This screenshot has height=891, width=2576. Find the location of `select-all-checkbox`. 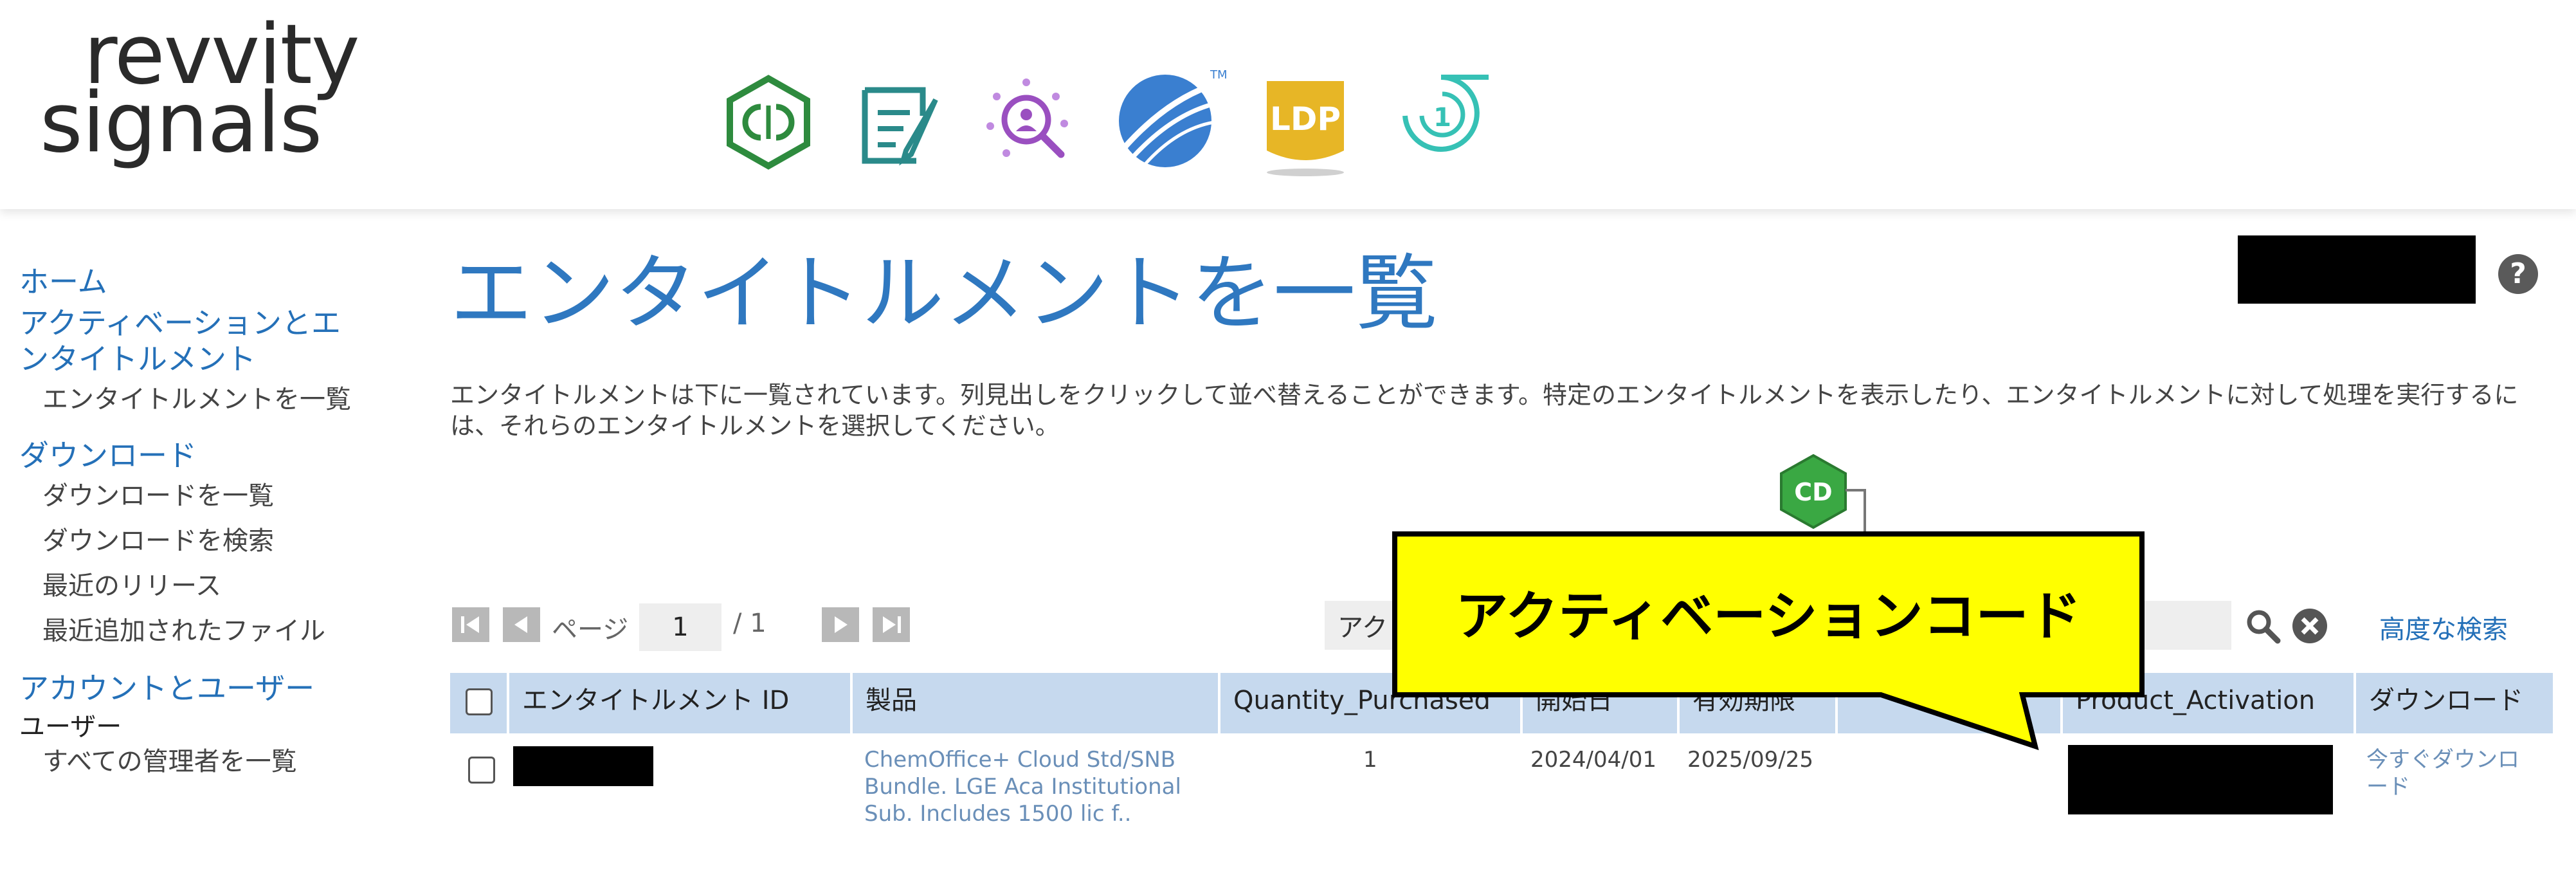

select-all-checkbox is located at coordinates (479, 701).